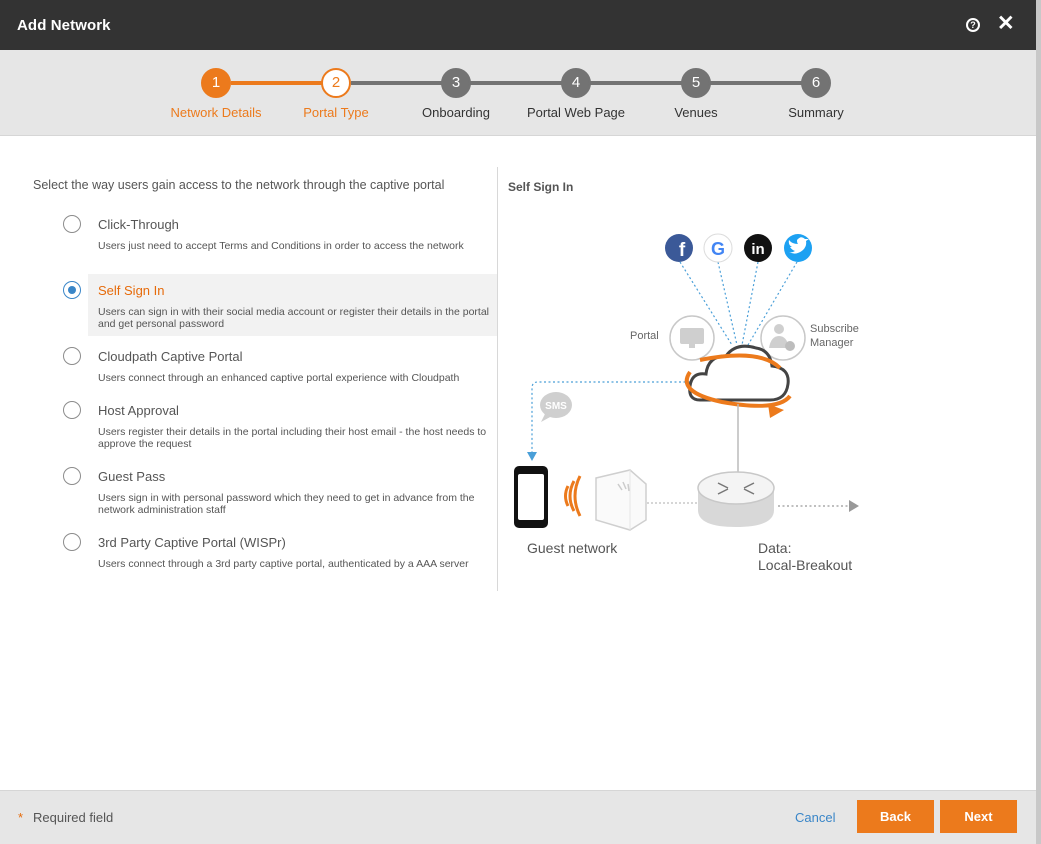 This screenshot has height=844, width=1041. I want to click on svg-text: G, so click(718, 249).